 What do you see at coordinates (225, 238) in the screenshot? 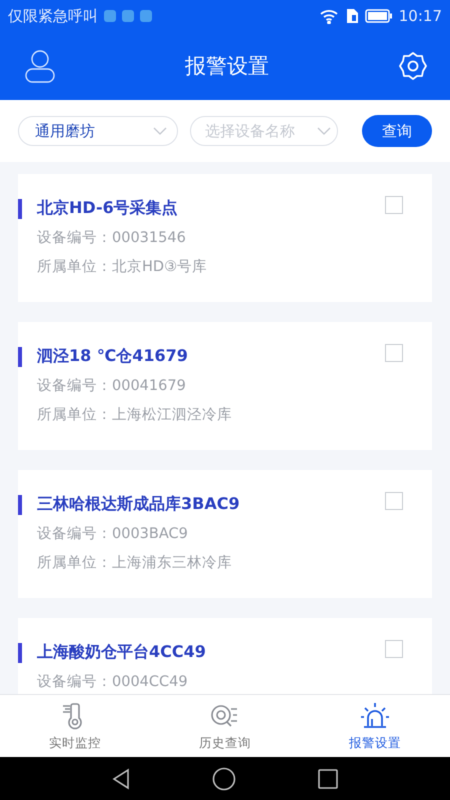
I see `device-card: 北京HD-6号采集点 设备编号：00031546 所属单位：北京HD③号库` at bounding box center [225, 238].